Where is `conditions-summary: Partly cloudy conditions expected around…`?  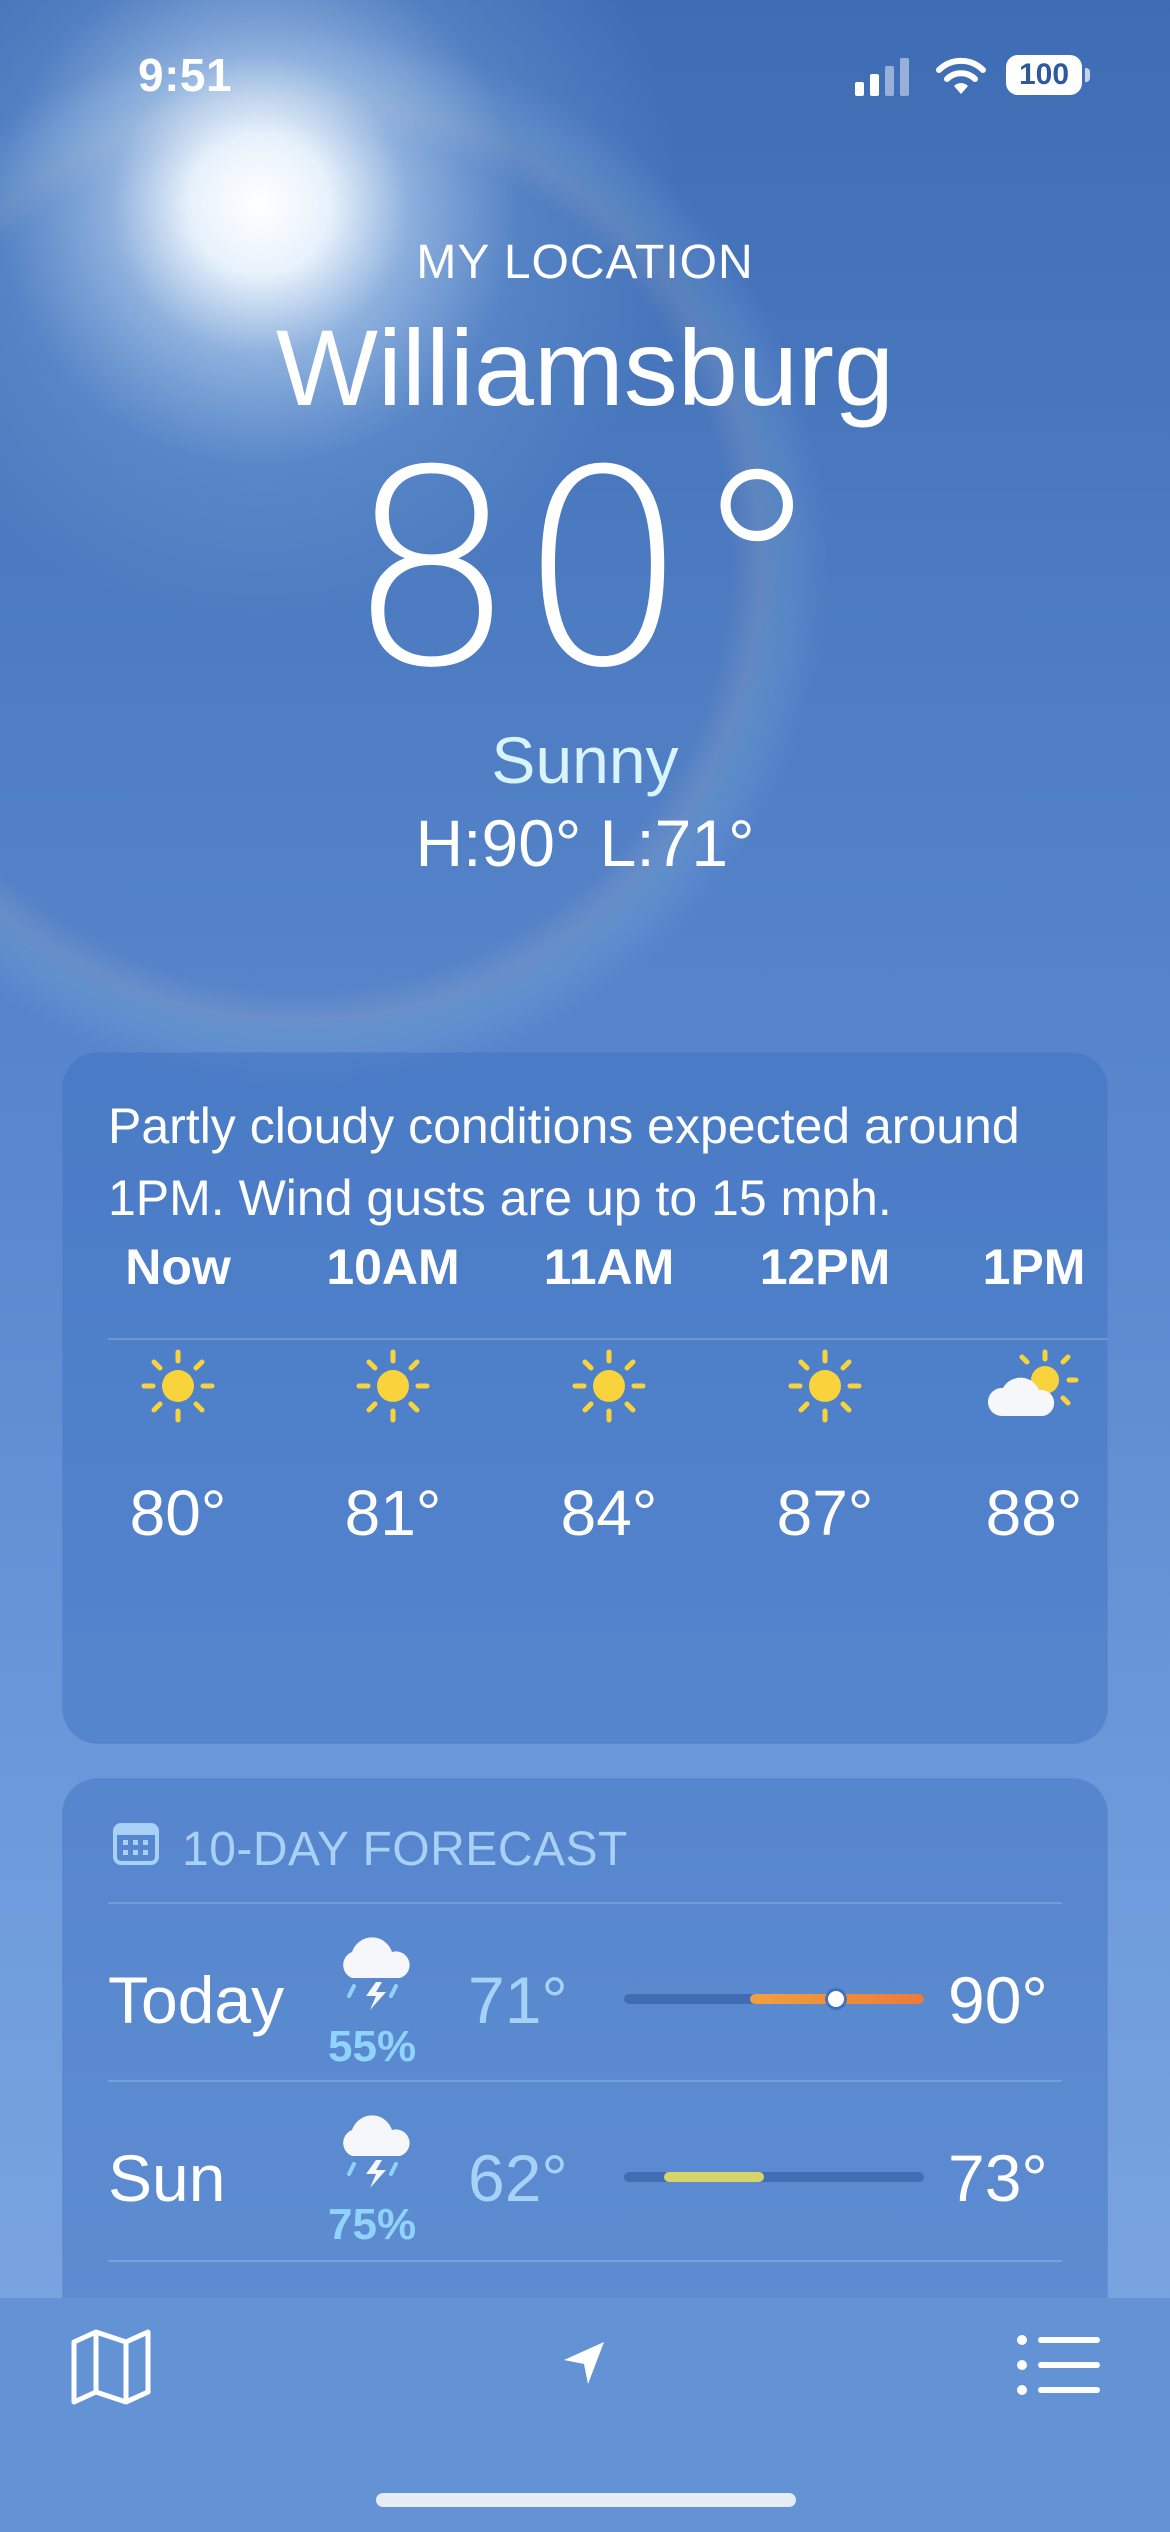 conditions-summary: Partly cloudy conditions expected around… is located at coordinates (564, 1162).